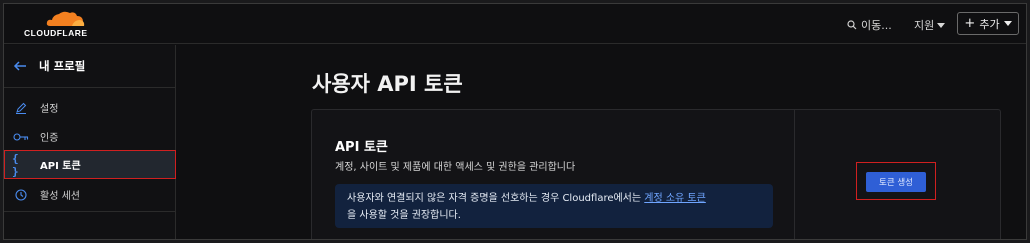 This screenshot has height=243, width=1030. I want to click on create-token-button: 토큰 생성, so click(896, 182).